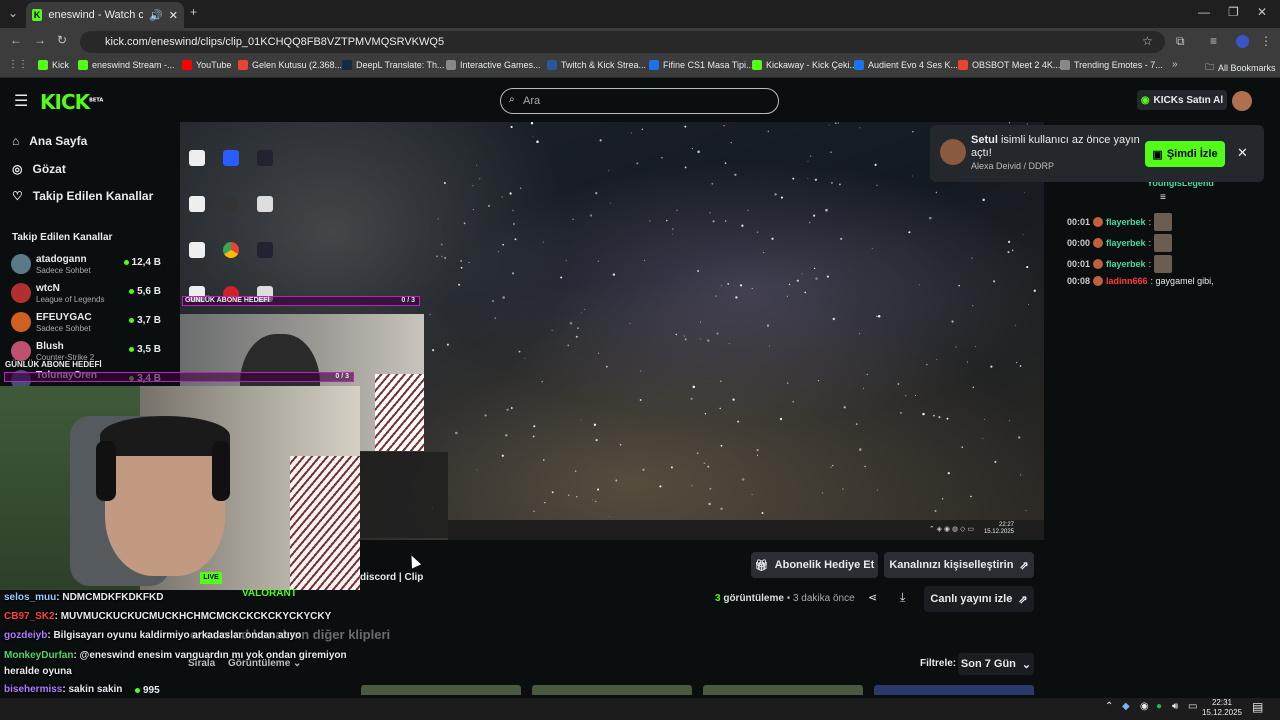  Describe the element at coordinates (996, 664) in the screenshot. I see `filter-dropdown: Son 7 Gün ⌄` at that location.